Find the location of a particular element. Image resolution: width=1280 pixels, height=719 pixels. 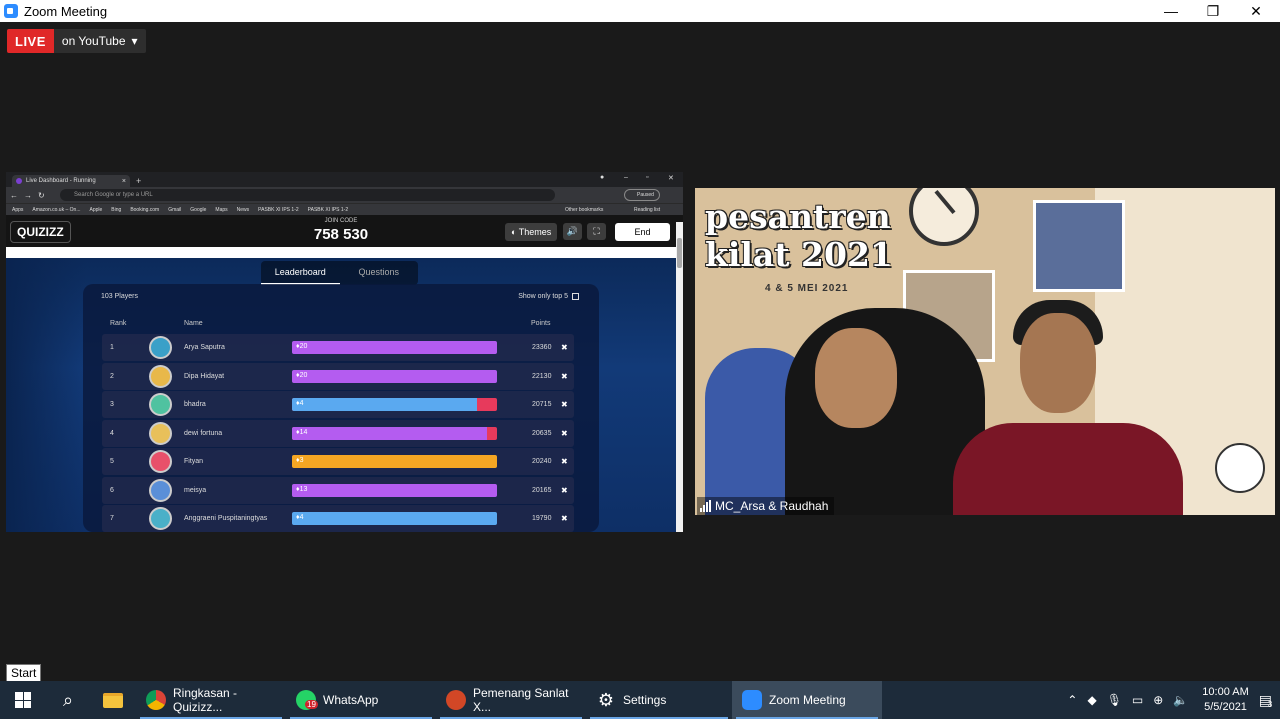

maximize-button: ❐ is located at coordinates (1213, 11).